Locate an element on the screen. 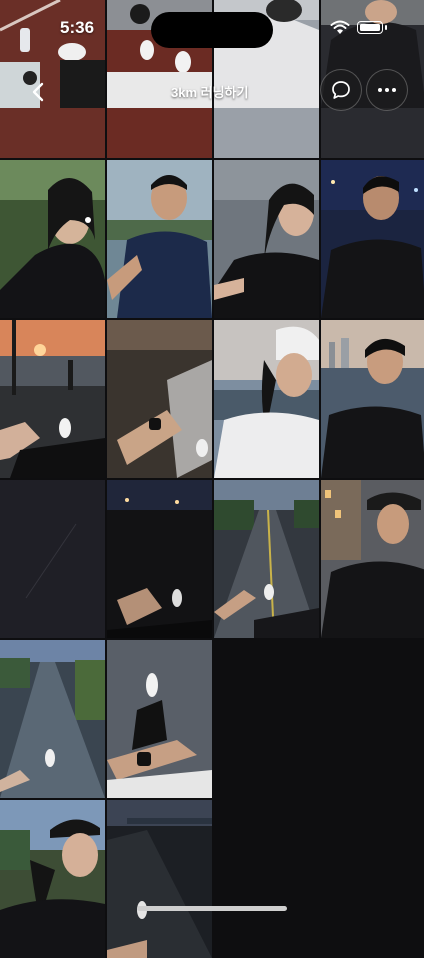 This screenshot has width=424, height=958. back-button is located at coordinates (38, 92).